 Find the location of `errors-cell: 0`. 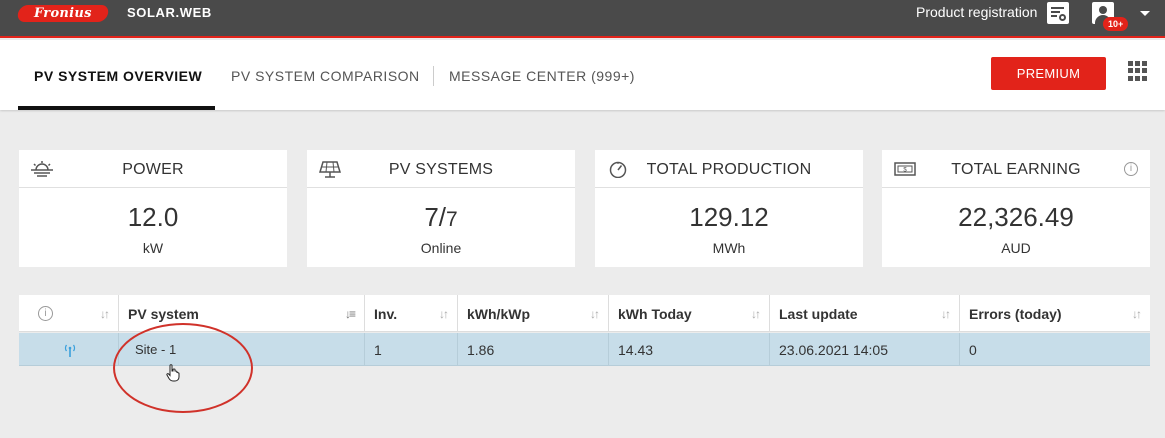

errors-cell: 0 is located at coordinates (1055, 349).